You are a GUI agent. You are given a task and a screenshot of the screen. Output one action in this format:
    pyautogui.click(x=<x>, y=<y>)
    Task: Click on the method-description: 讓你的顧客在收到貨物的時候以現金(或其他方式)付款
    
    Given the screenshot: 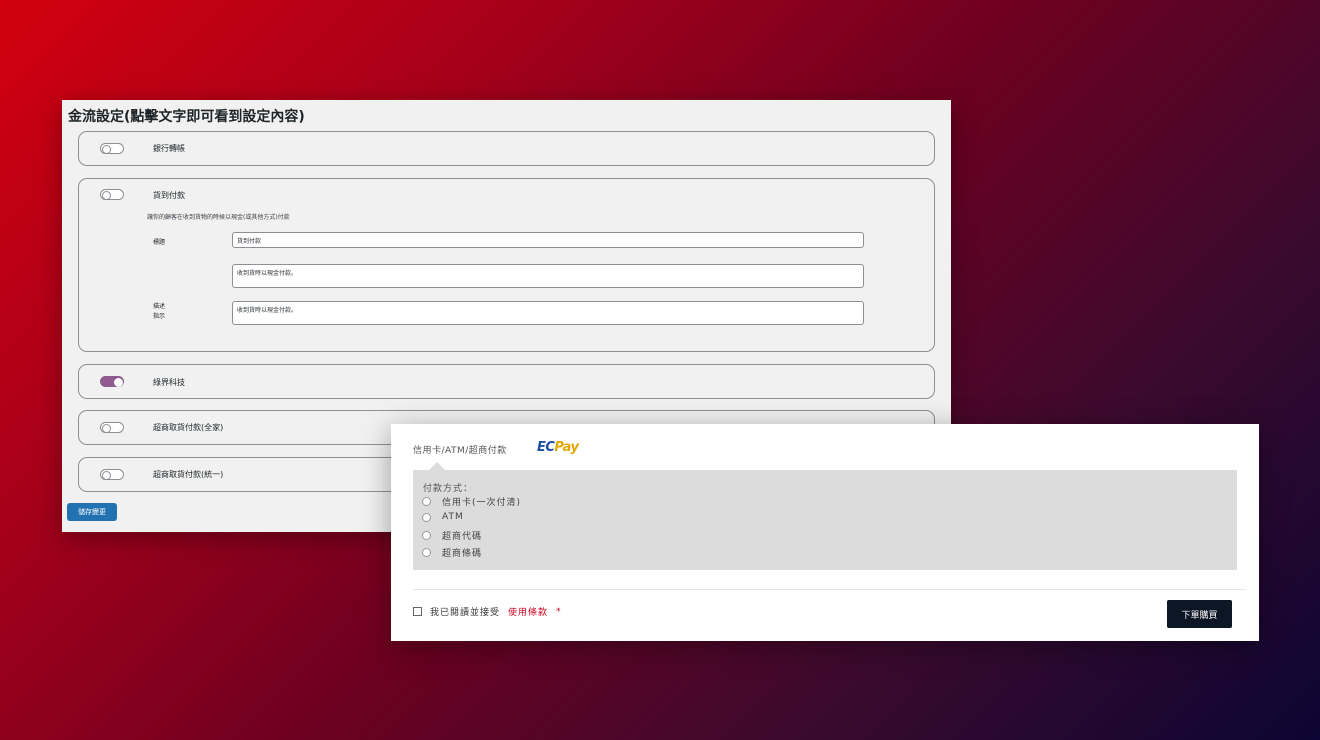 What is the action you would take?
    pyautogui.click(x=218, y=217)
    